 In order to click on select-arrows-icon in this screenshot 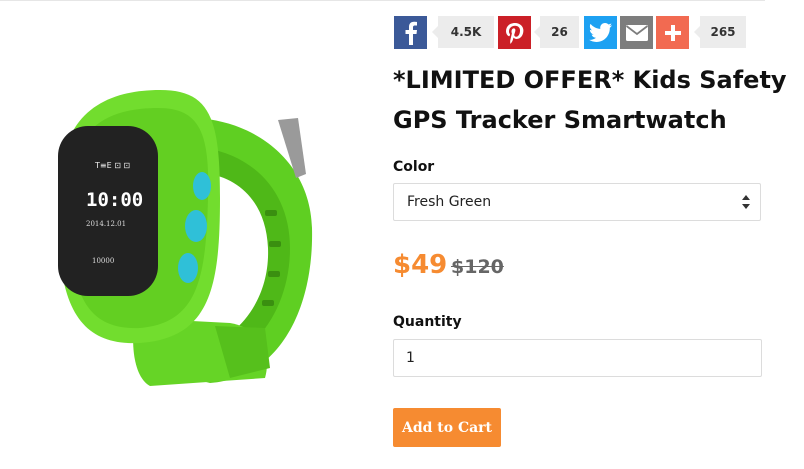, I will do `click(746, 202)`.